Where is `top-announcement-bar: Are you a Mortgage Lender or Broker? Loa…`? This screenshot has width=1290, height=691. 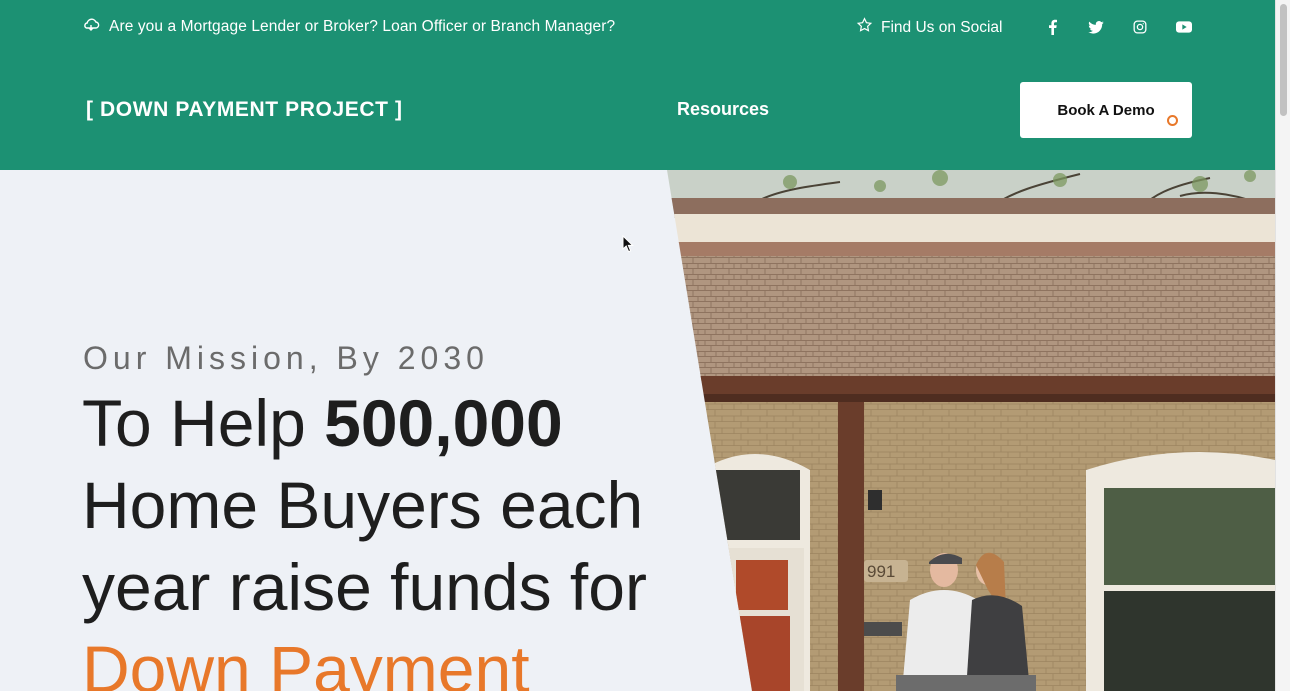
top-announcement-bar: Are you a Mortgage Lender or Broker? Loa… is located at coordinates (637, 28).